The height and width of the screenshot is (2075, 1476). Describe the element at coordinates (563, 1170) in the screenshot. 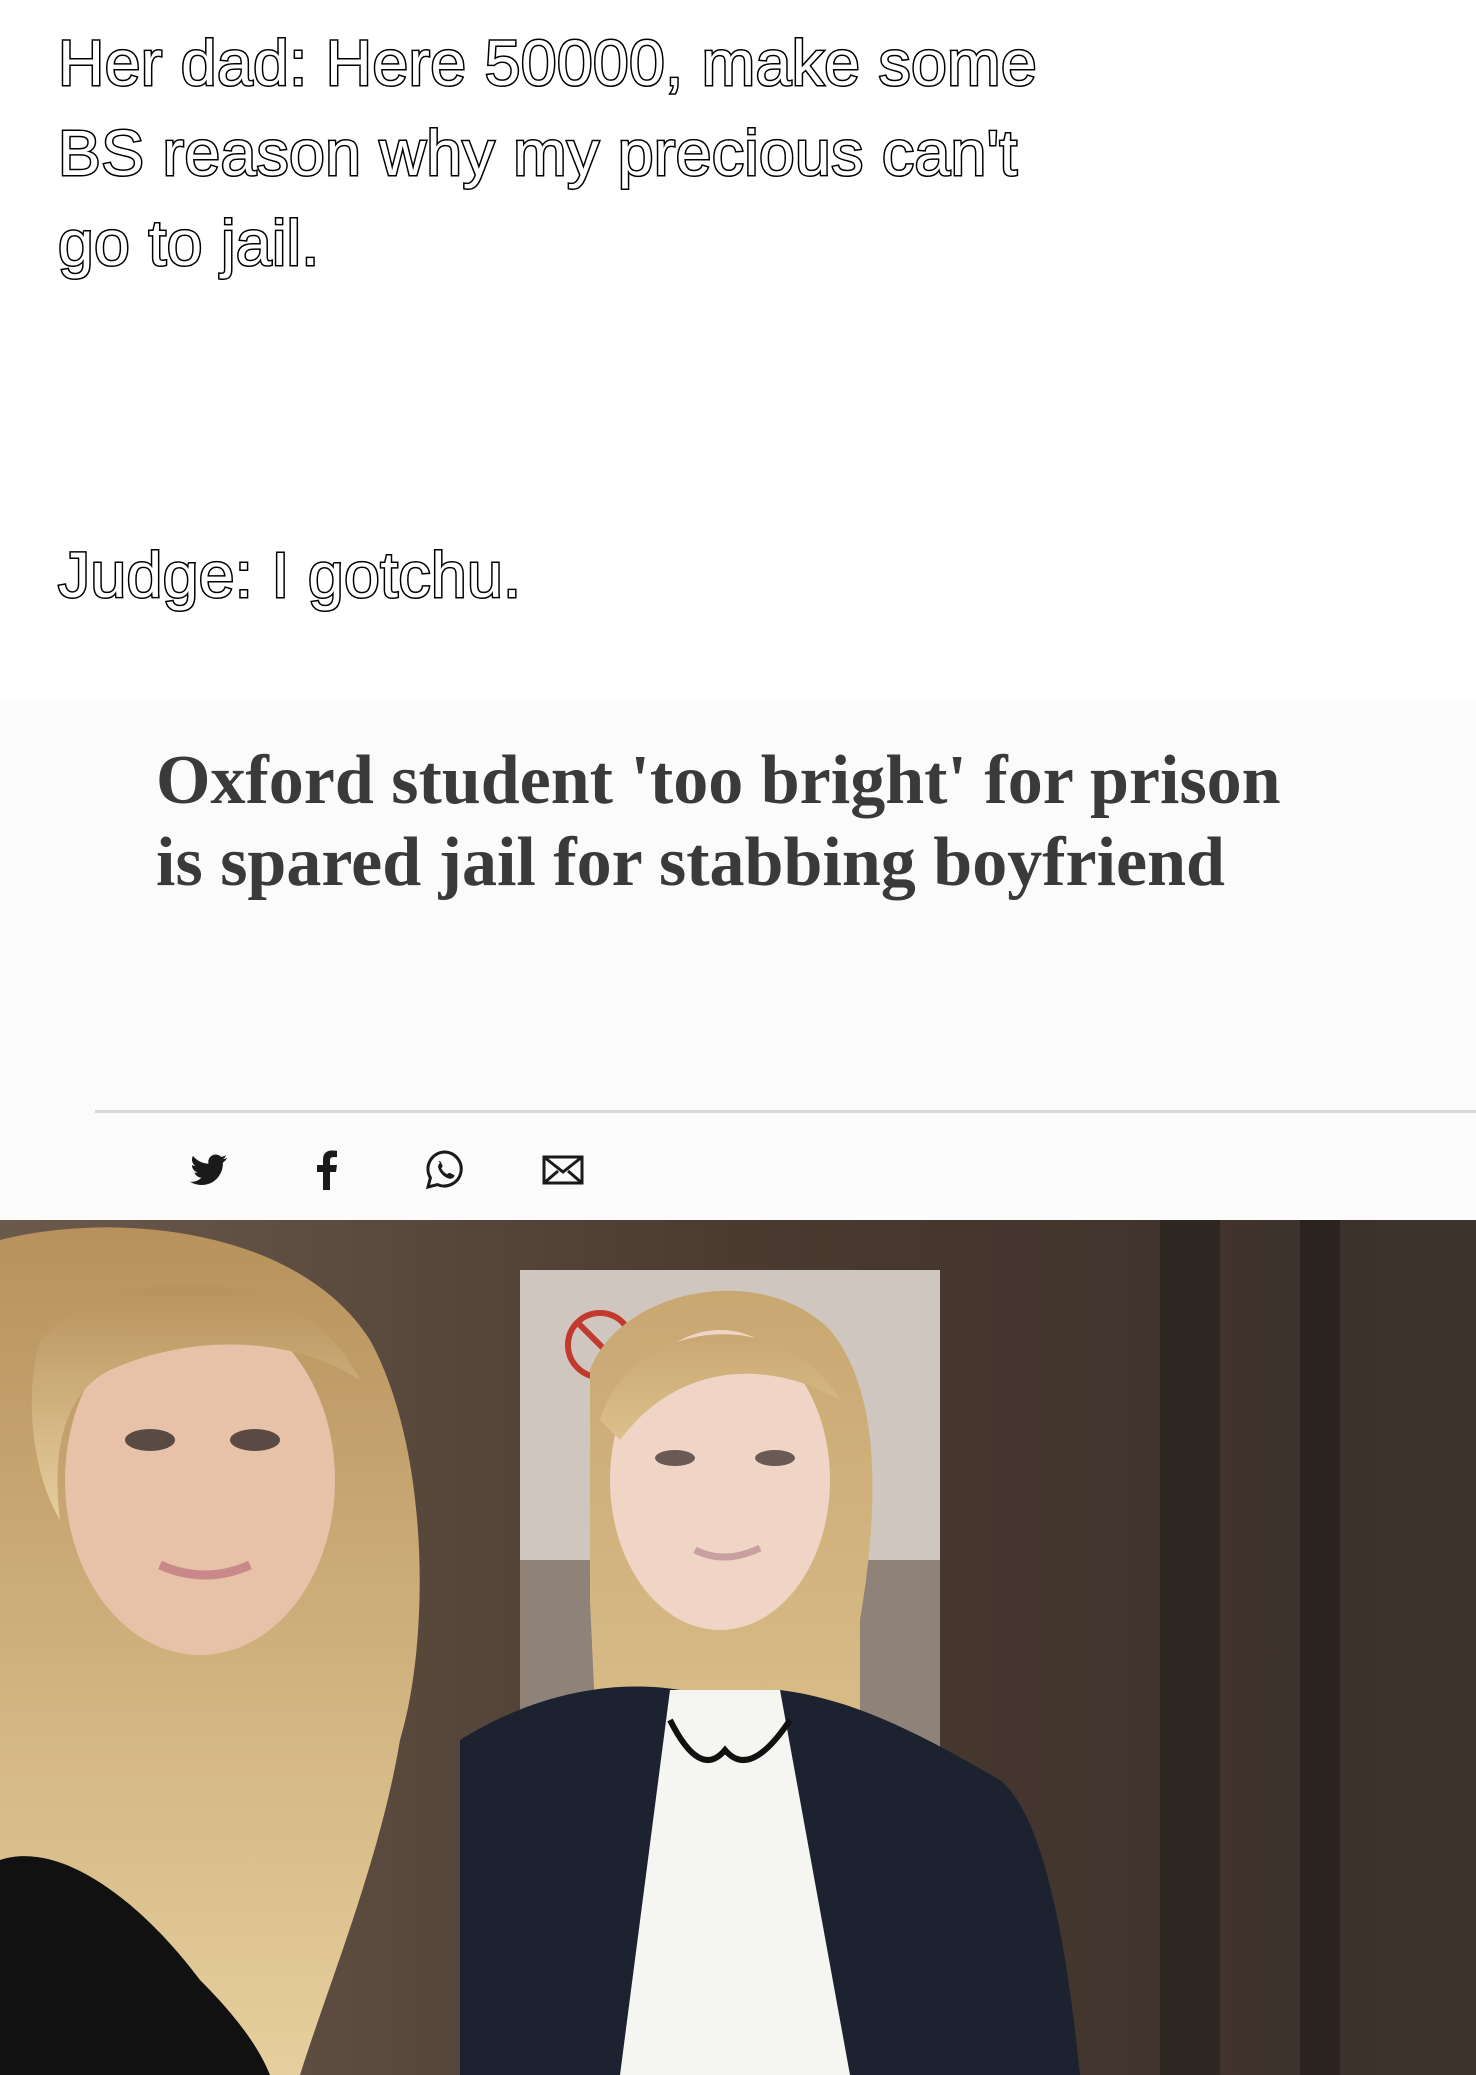

I see `email-icon` at that location.